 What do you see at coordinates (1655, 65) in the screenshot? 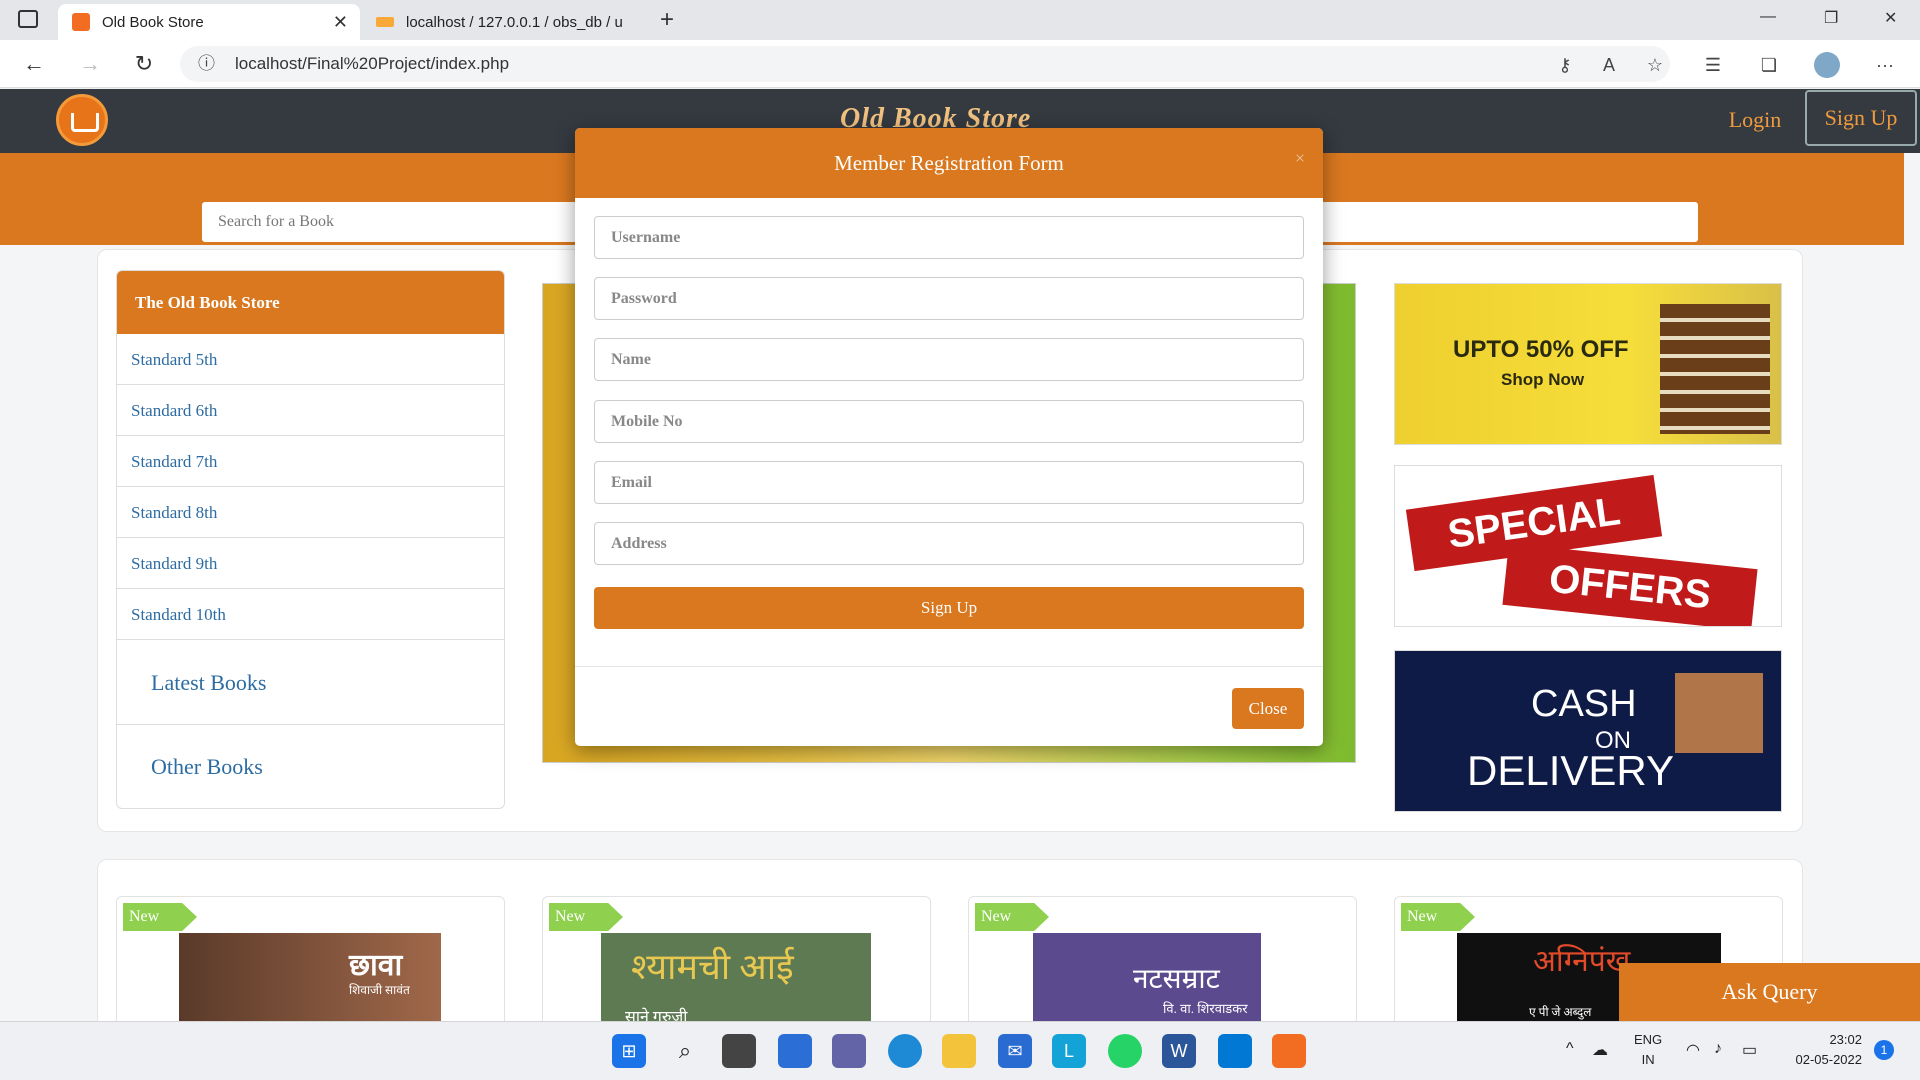
I see `add-favorite-icon: ☆` at bounding box center [1655, 65].